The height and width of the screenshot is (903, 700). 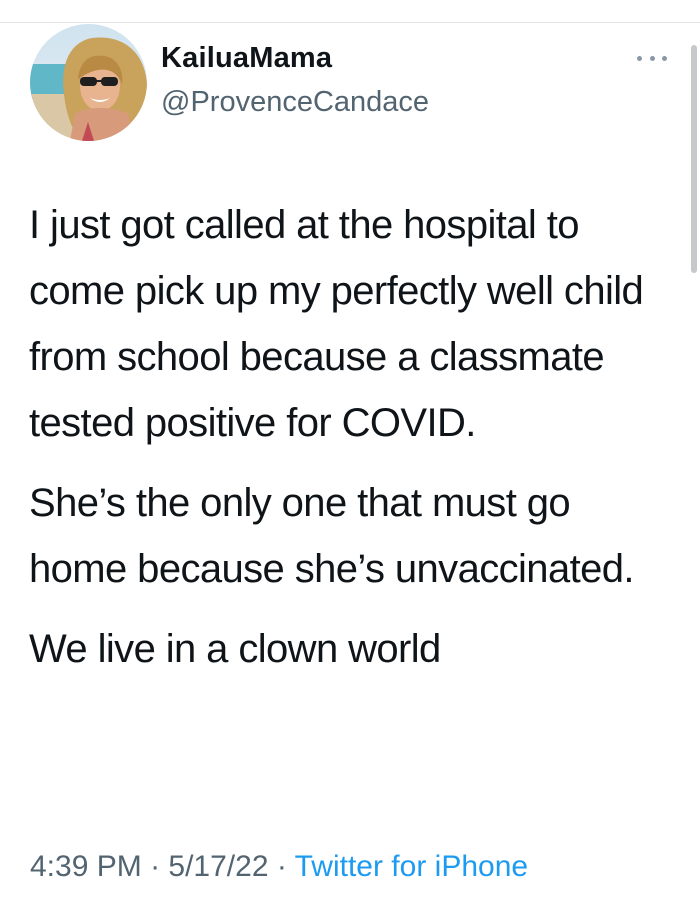 What do you see at coordinates (246, 58) in the screenshot?
I see `display-name: KailuaMama` at bounding box center [246, 58].